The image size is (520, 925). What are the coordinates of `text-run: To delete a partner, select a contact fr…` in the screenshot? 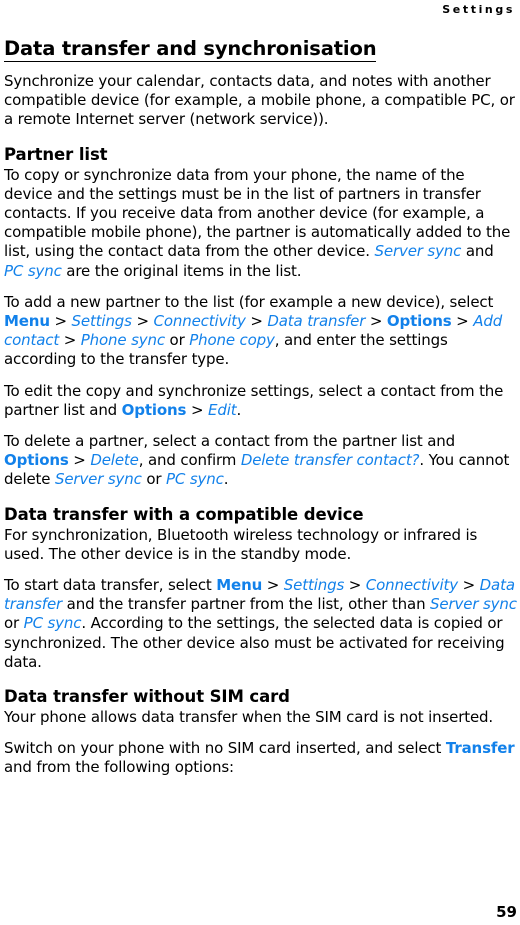 It's located at (230, 441).